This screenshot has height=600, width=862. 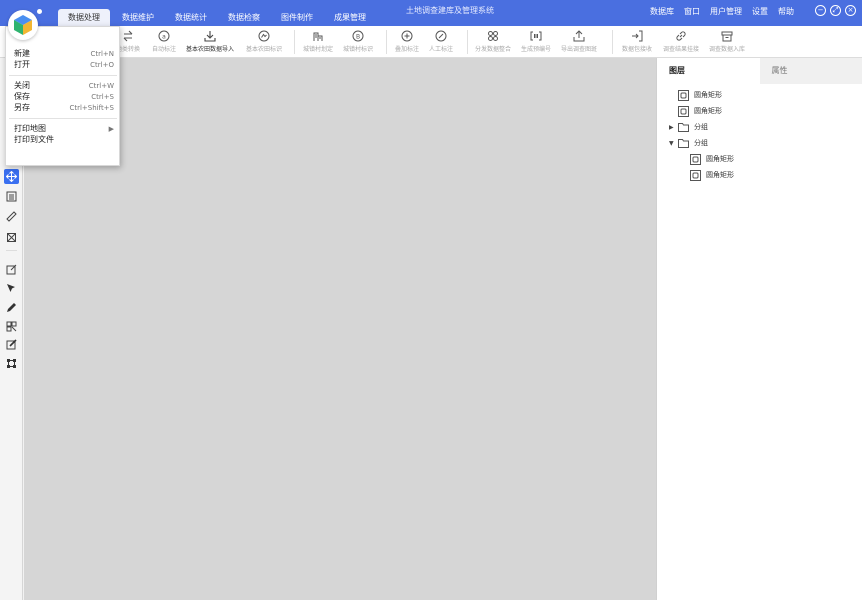 I want to click on menu-item-save-as: 另存 Ctrl+Shift+S, so click(x=64, y=108).